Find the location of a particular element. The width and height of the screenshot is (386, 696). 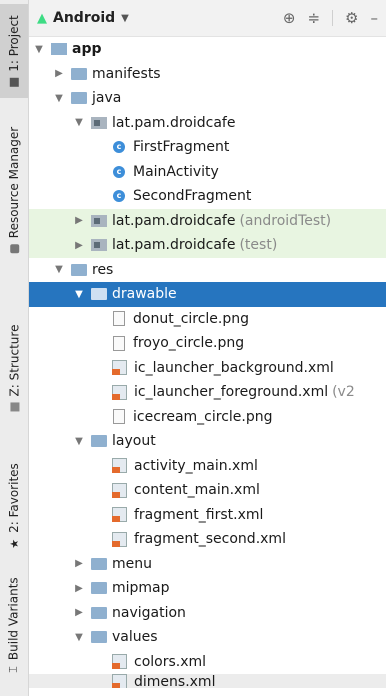

tree-item-icecream: icecream_circle.png is located at coordinates (207, 417).